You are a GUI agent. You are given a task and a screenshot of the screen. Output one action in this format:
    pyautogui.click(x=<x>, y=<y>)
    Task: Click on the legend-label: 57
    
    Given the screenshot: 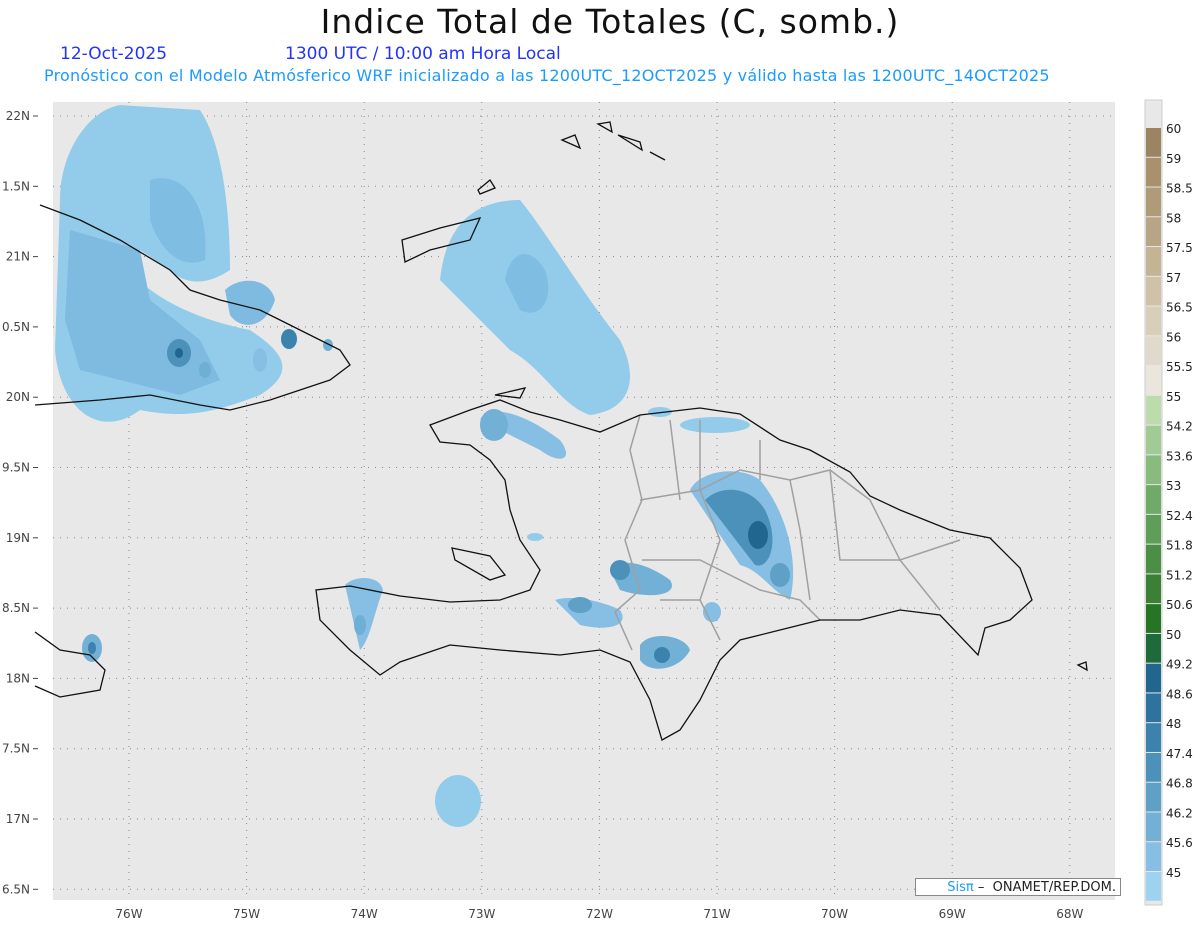 What is the action you would take?
    pyautogui.click(x=1173, y=278)
    